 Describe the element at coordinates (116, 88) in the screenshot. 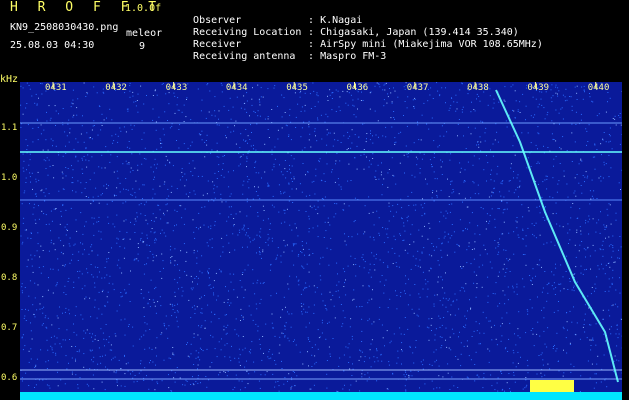

I see `x-tick-label: 0432` at that location.